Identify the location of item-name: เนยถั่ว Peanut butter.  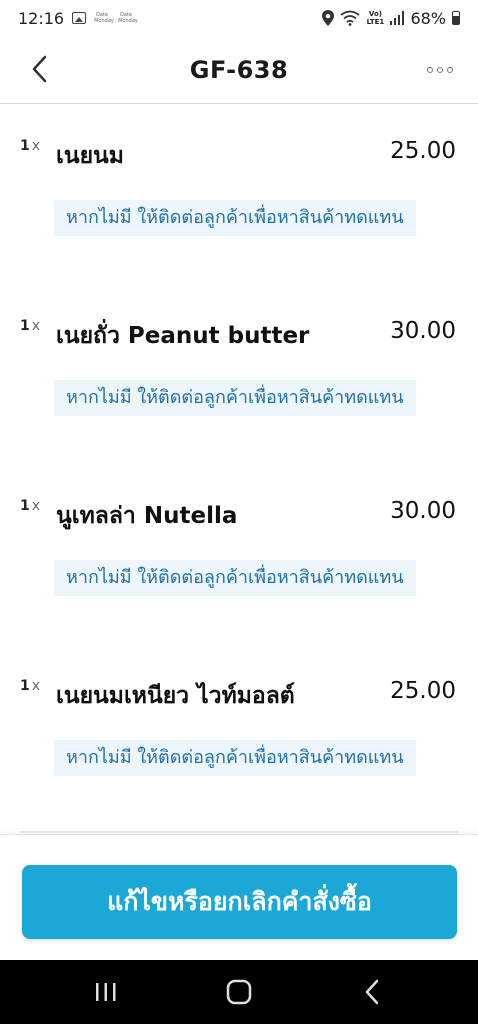
(183, 336).